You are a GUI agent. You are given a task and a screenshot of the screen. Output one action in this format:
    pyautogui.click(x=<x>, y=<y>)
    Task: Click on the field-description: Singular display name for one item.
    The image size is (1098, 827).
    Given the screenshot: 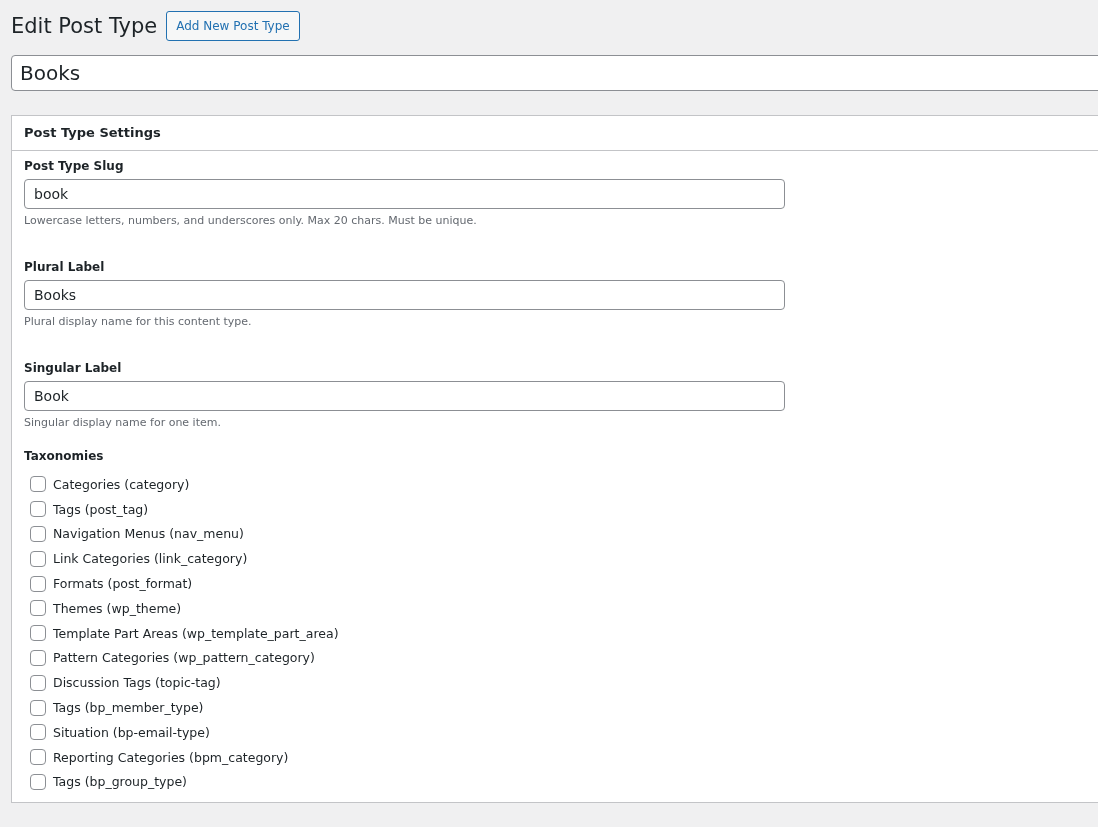 What is the action you would take?
    pyautogui.click(x=123, y=422)
    